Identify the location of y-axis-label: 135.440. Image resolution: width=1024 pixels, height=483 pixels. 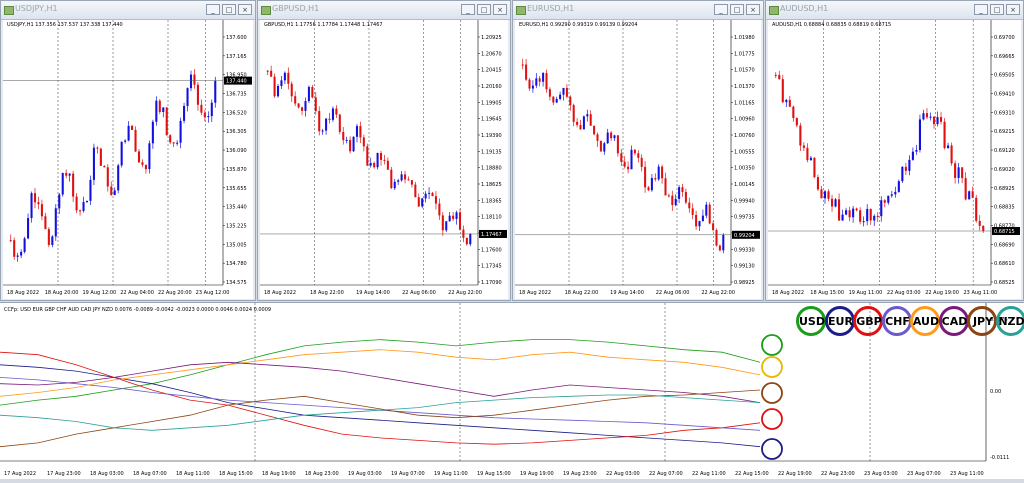
(236, 208).